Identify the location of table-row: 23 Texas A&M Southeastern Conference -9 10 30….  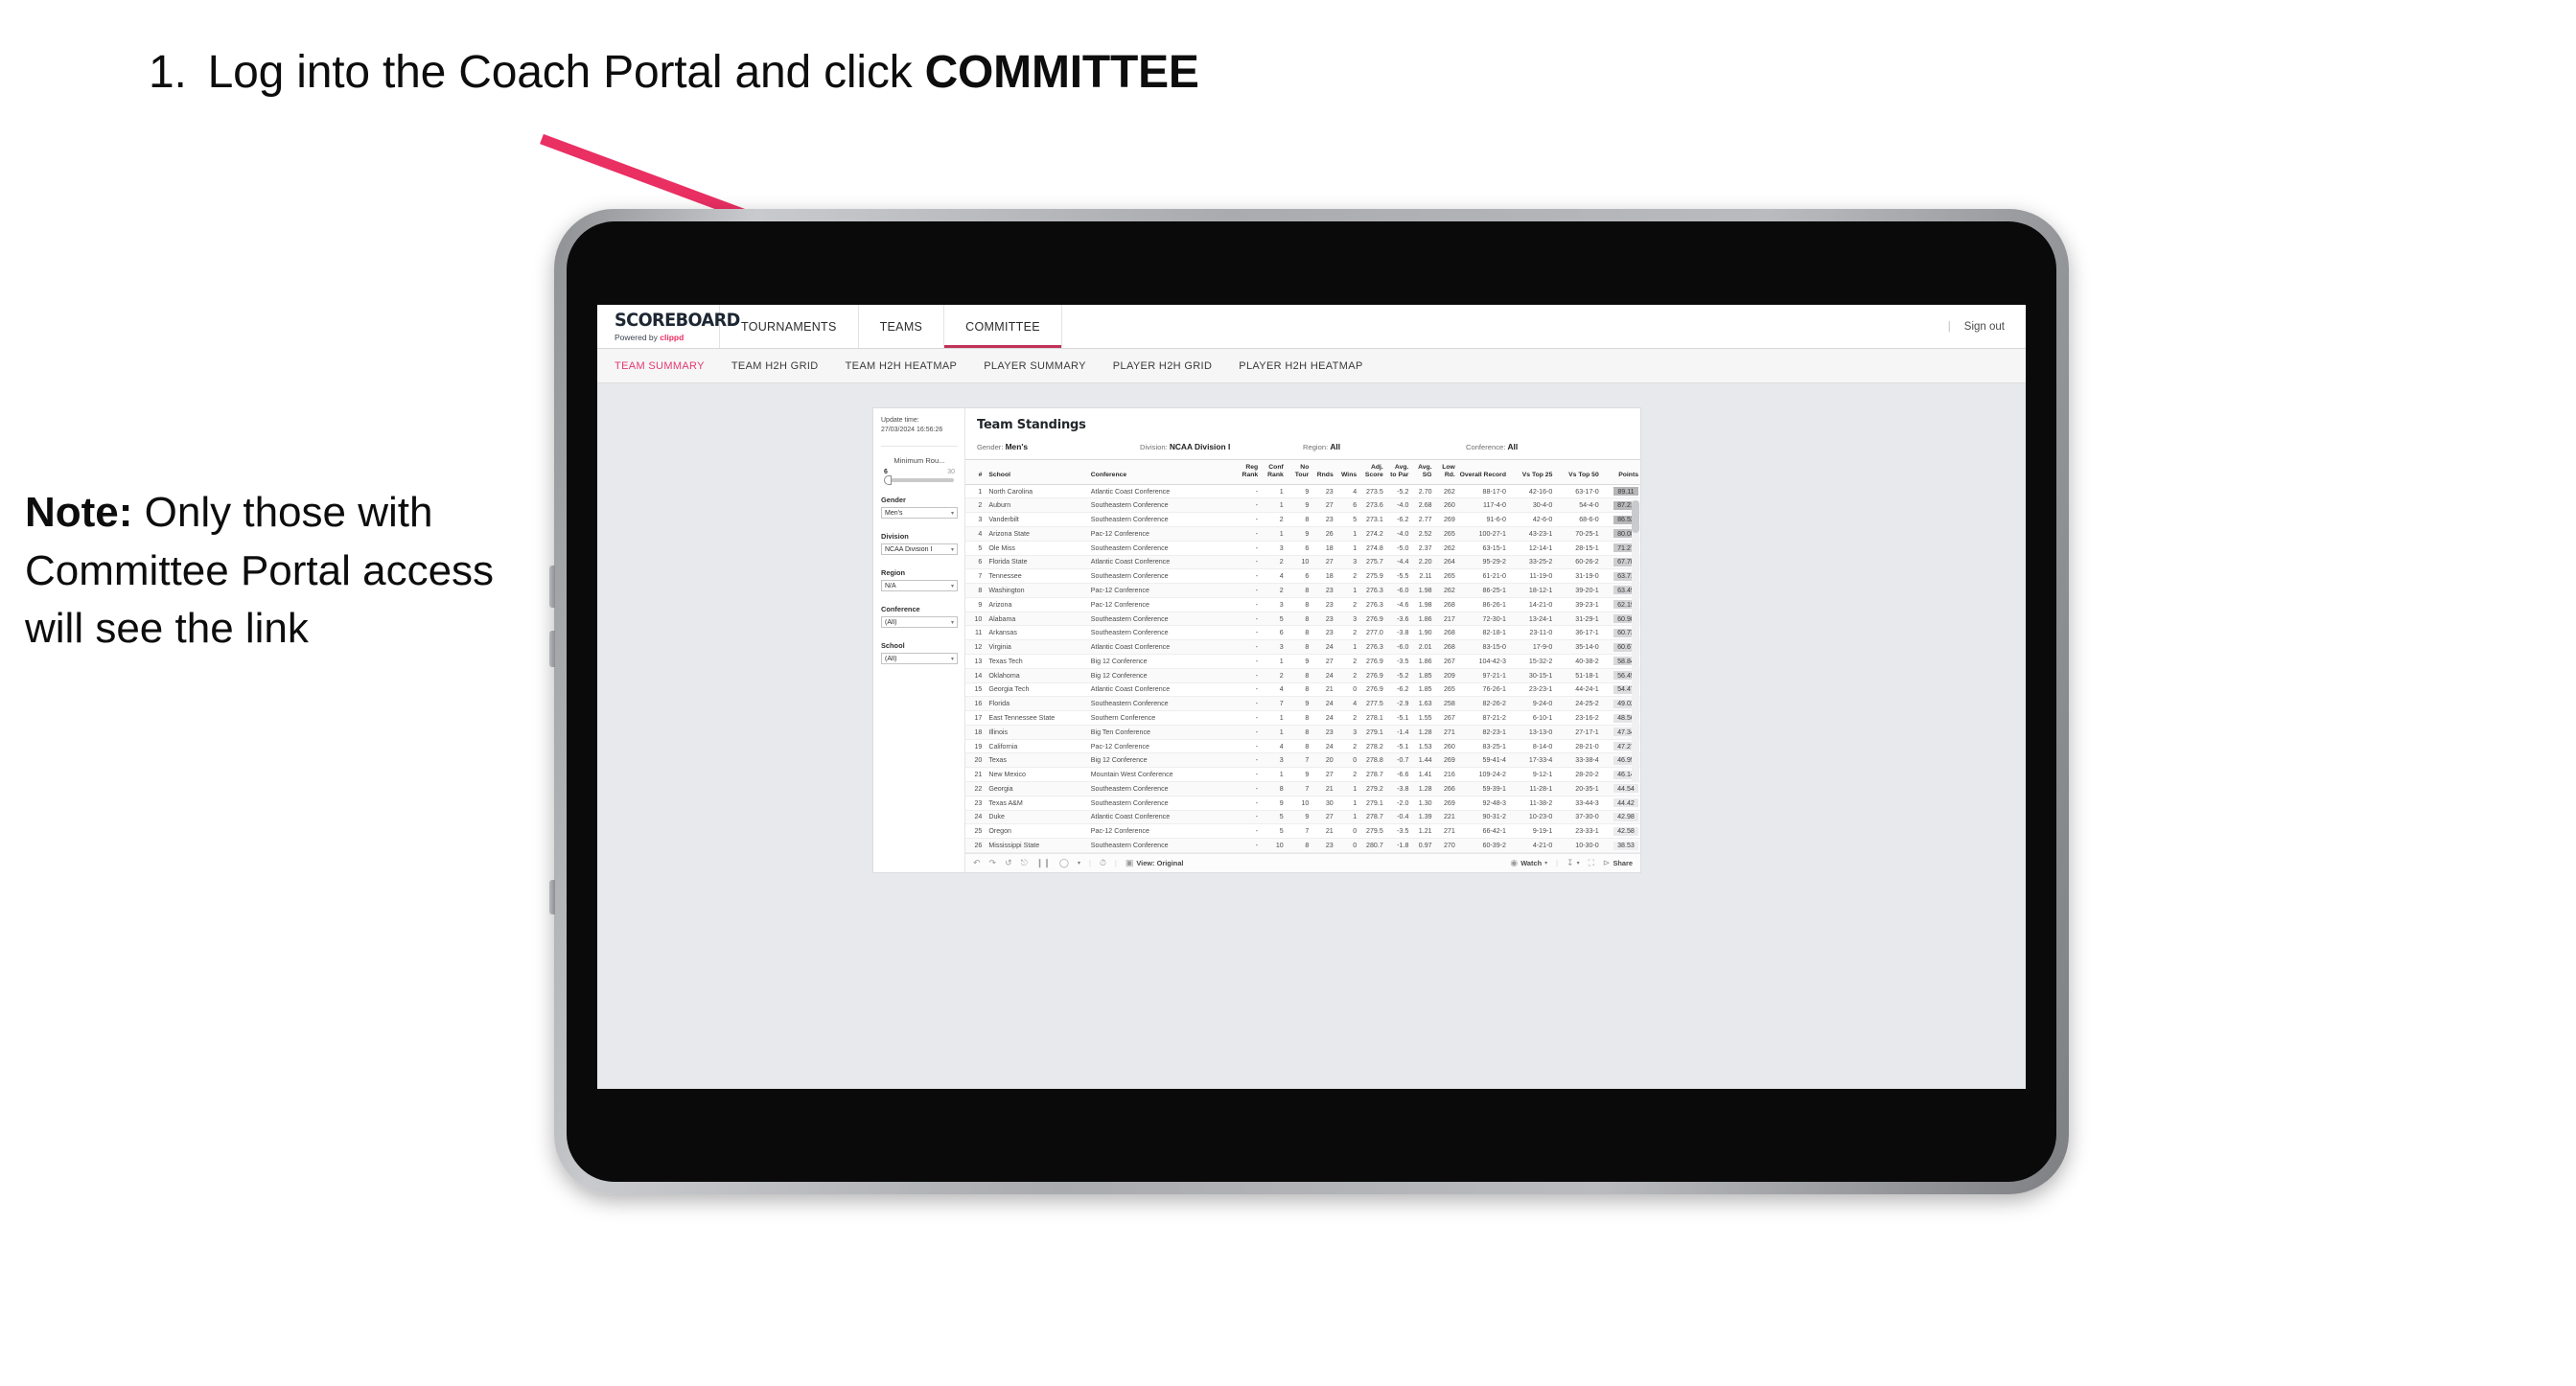
(1302, 803).